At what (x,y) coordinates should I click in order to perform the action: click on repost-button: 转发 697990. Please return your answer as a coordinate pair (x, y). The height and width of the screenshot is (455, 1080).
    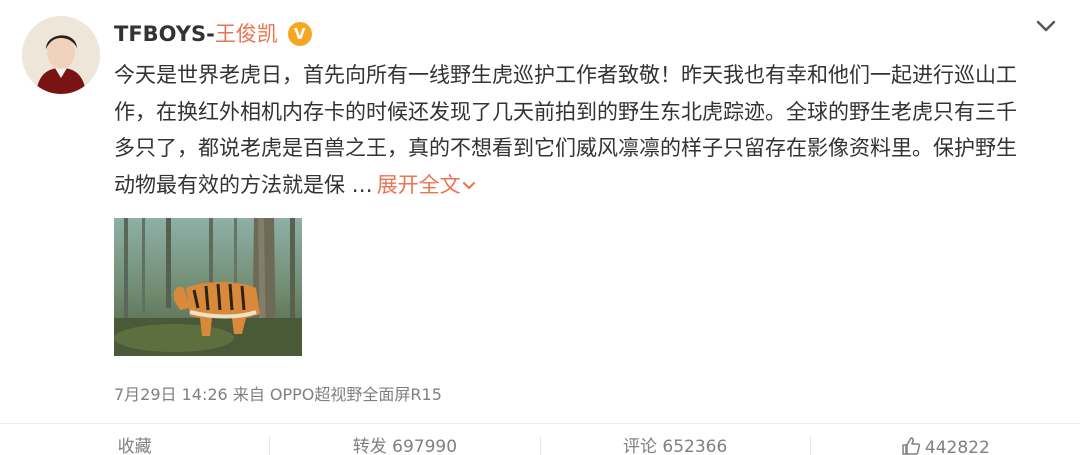
    Looking at the image, I should click on (404, 445).